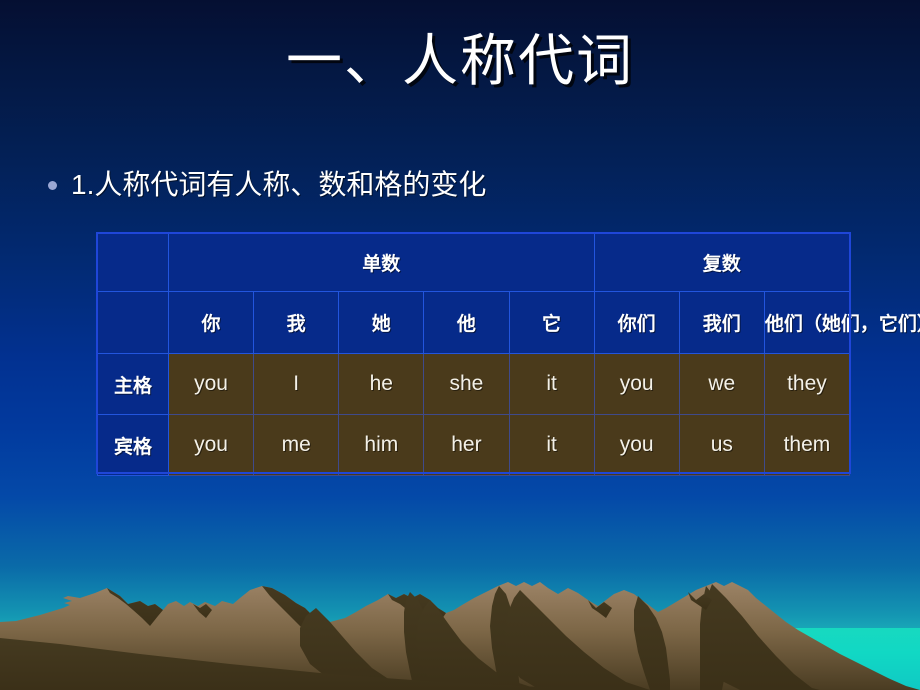  What do you see at coordinates (296, 445) in the screenshot?
I see `cell-objective-1: me` at bounding box center [296, 445].